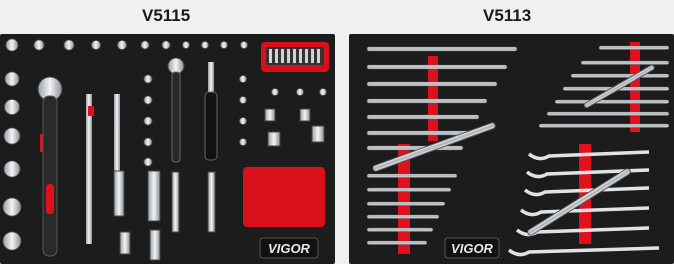  What do you see at coordinates (126, 45) in the screenshot?
I see `socket-row-top` at bounding box center [126, 45].